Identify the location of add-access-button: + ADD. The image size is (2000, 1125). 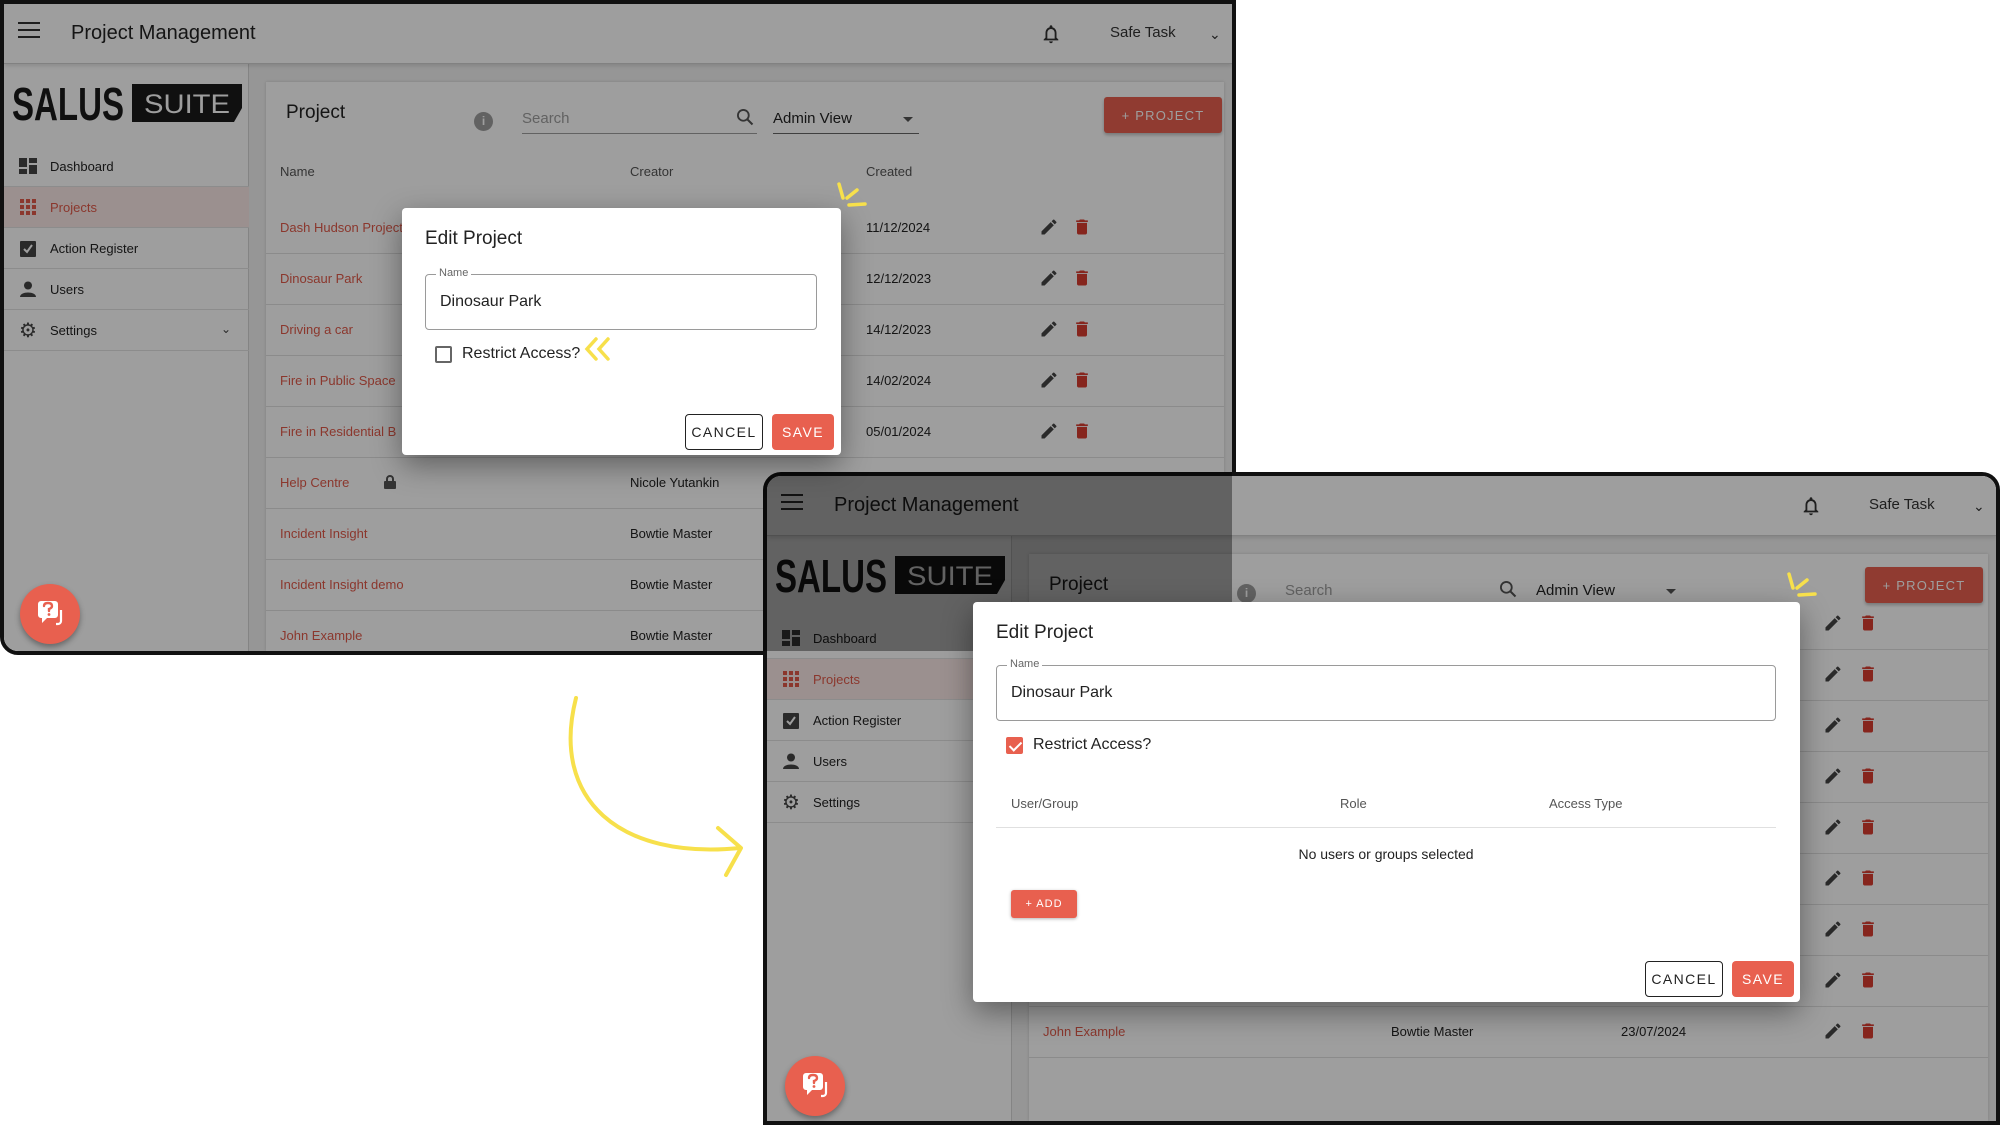
(1044, 904).